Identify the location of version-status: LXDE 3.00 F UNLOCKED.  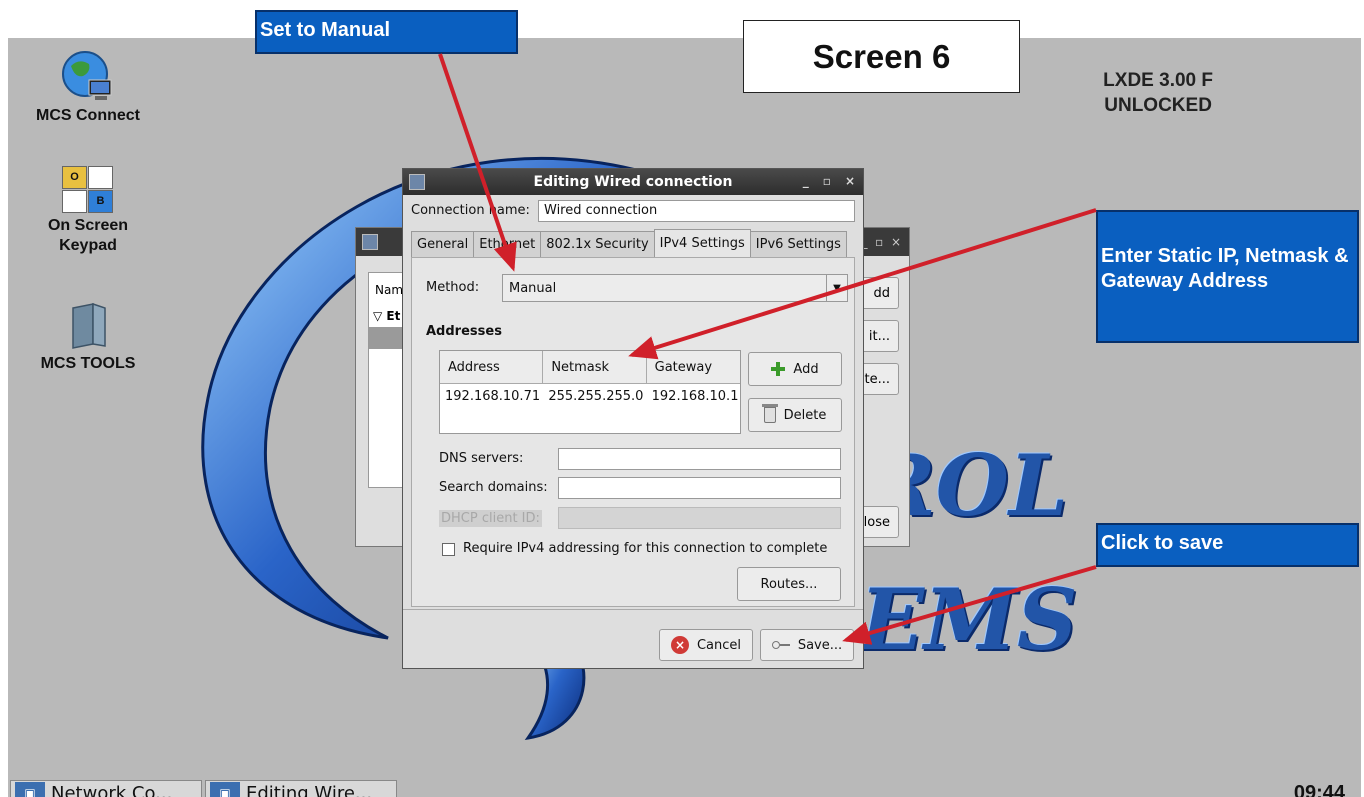
(1158, 93).